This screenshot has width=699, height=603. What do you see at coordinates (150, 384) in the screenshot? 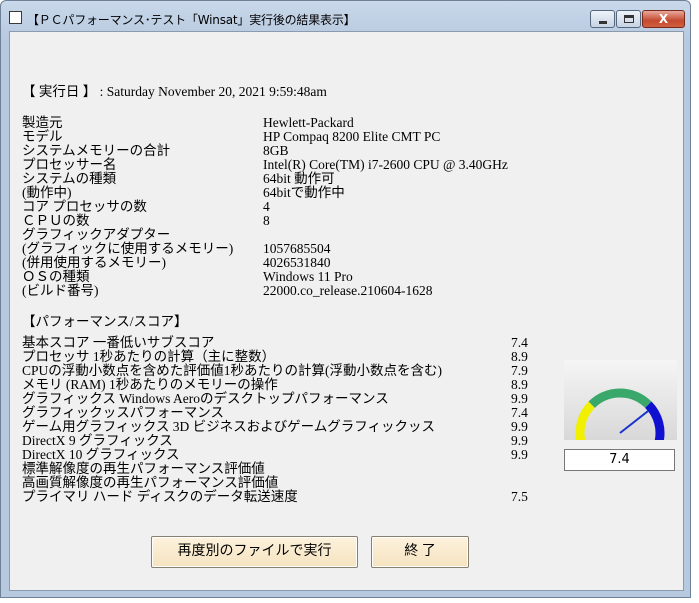
I see `performance-row-label: メモリ (RAM) 1秒あたりのメモリーの操作` at bounding box center [150, 384].